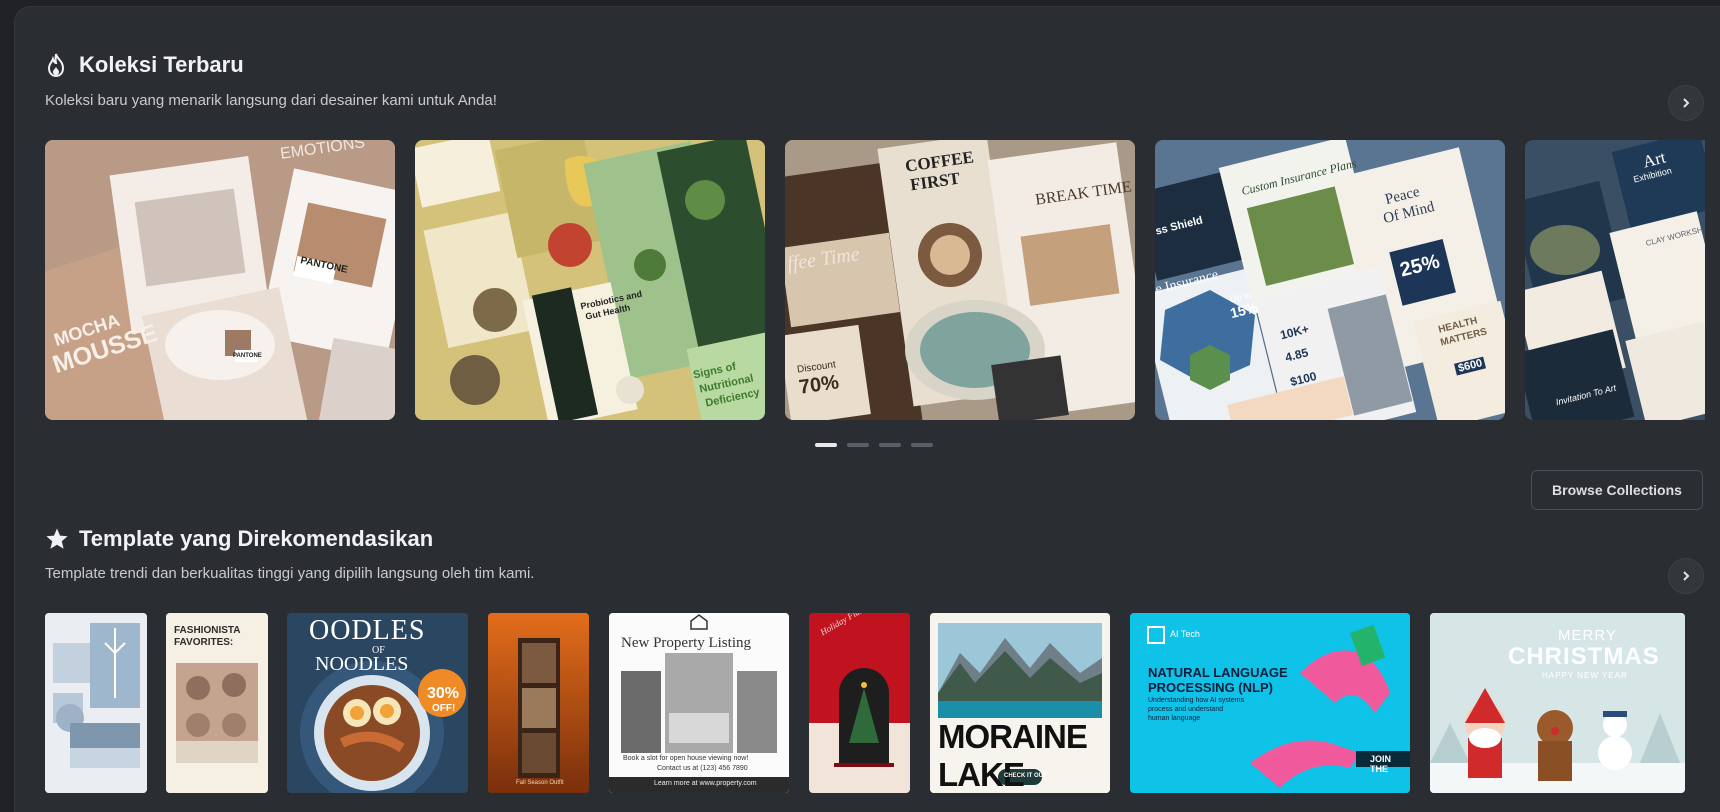 The width and height of the screenshot is (1720, 812). Describe the element at coordinates (1013, 755) in the screenshot. I see `template-text: MORAINE LAKE` at that location.